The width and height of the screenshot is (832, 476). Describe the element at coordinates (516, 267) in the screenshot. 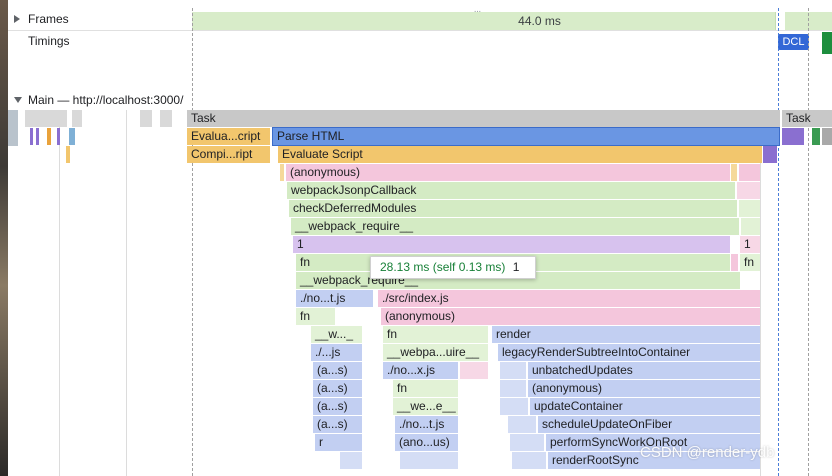

I see `tooltip-name: 1` at that location.